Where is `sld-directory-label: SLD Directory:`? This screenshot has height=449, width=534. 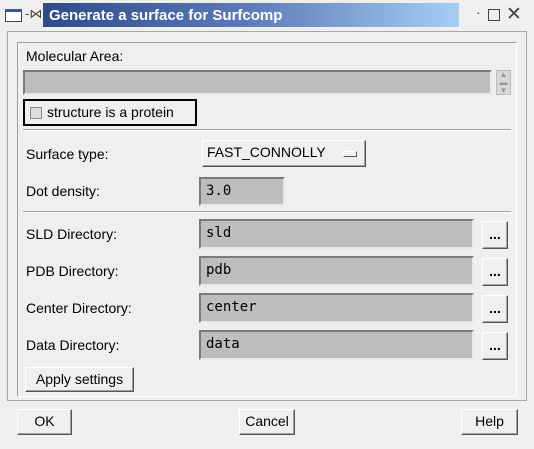
sld-directory-label: SLD Directory: is located at coordinates (72, 234).